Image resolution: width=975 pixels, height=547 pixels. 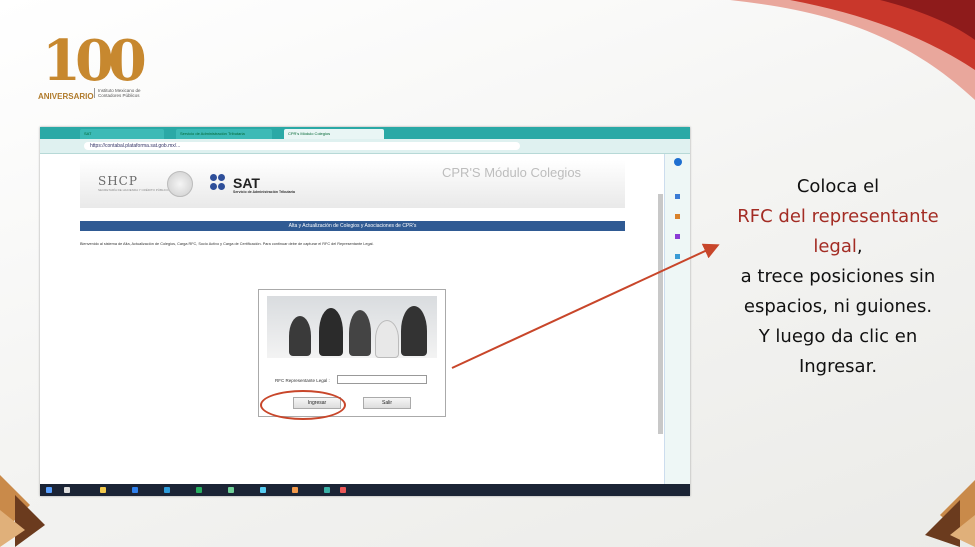 I want to click on instruction-line-1: Coloca el, so click(x=838, y=186).